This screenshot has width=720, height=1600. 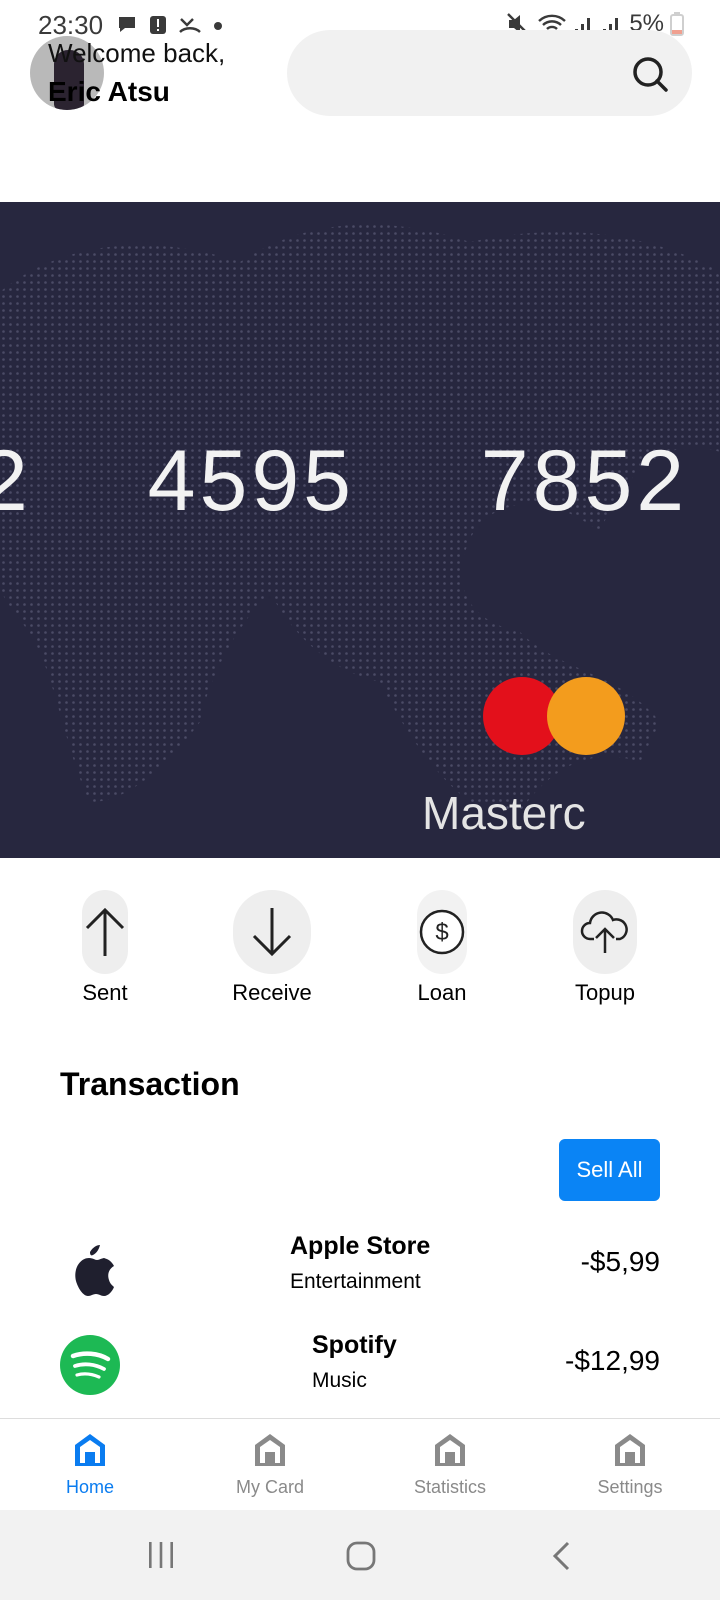 I want to click on tab-home: Home, so click(x=90, y=1464).